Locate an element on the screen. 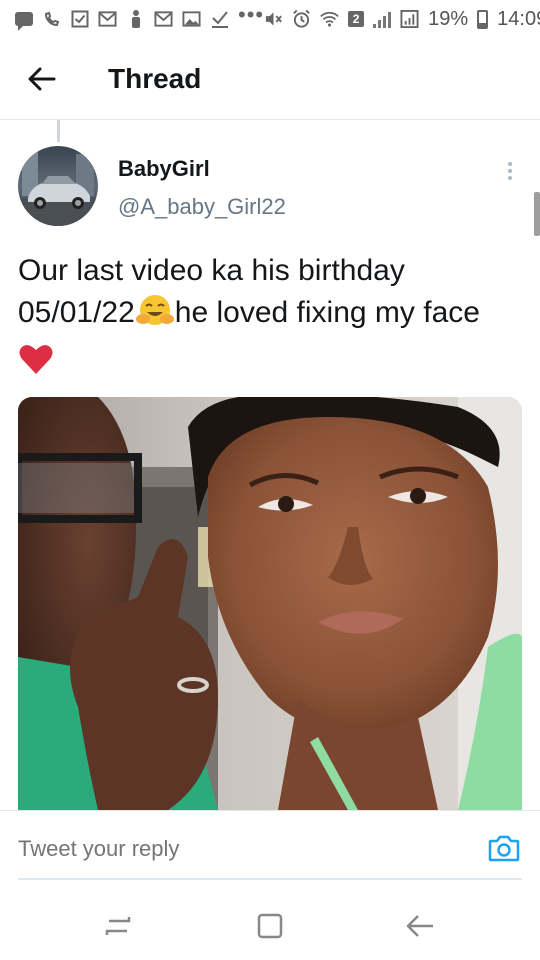  home-icon is located at coordinates (270, 926).